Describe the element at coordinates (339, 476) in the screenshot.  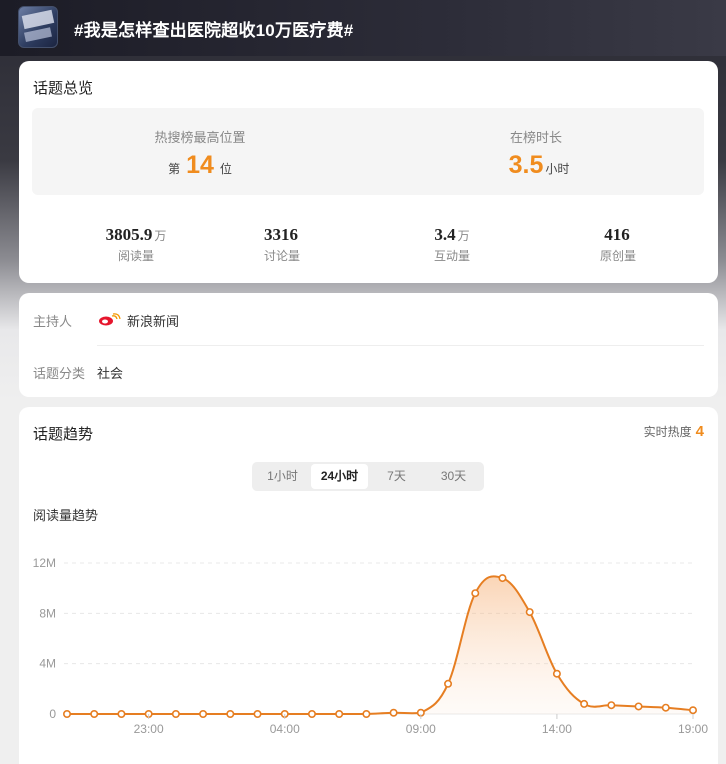
I see `tab-24-hours: 24小时` at that location.